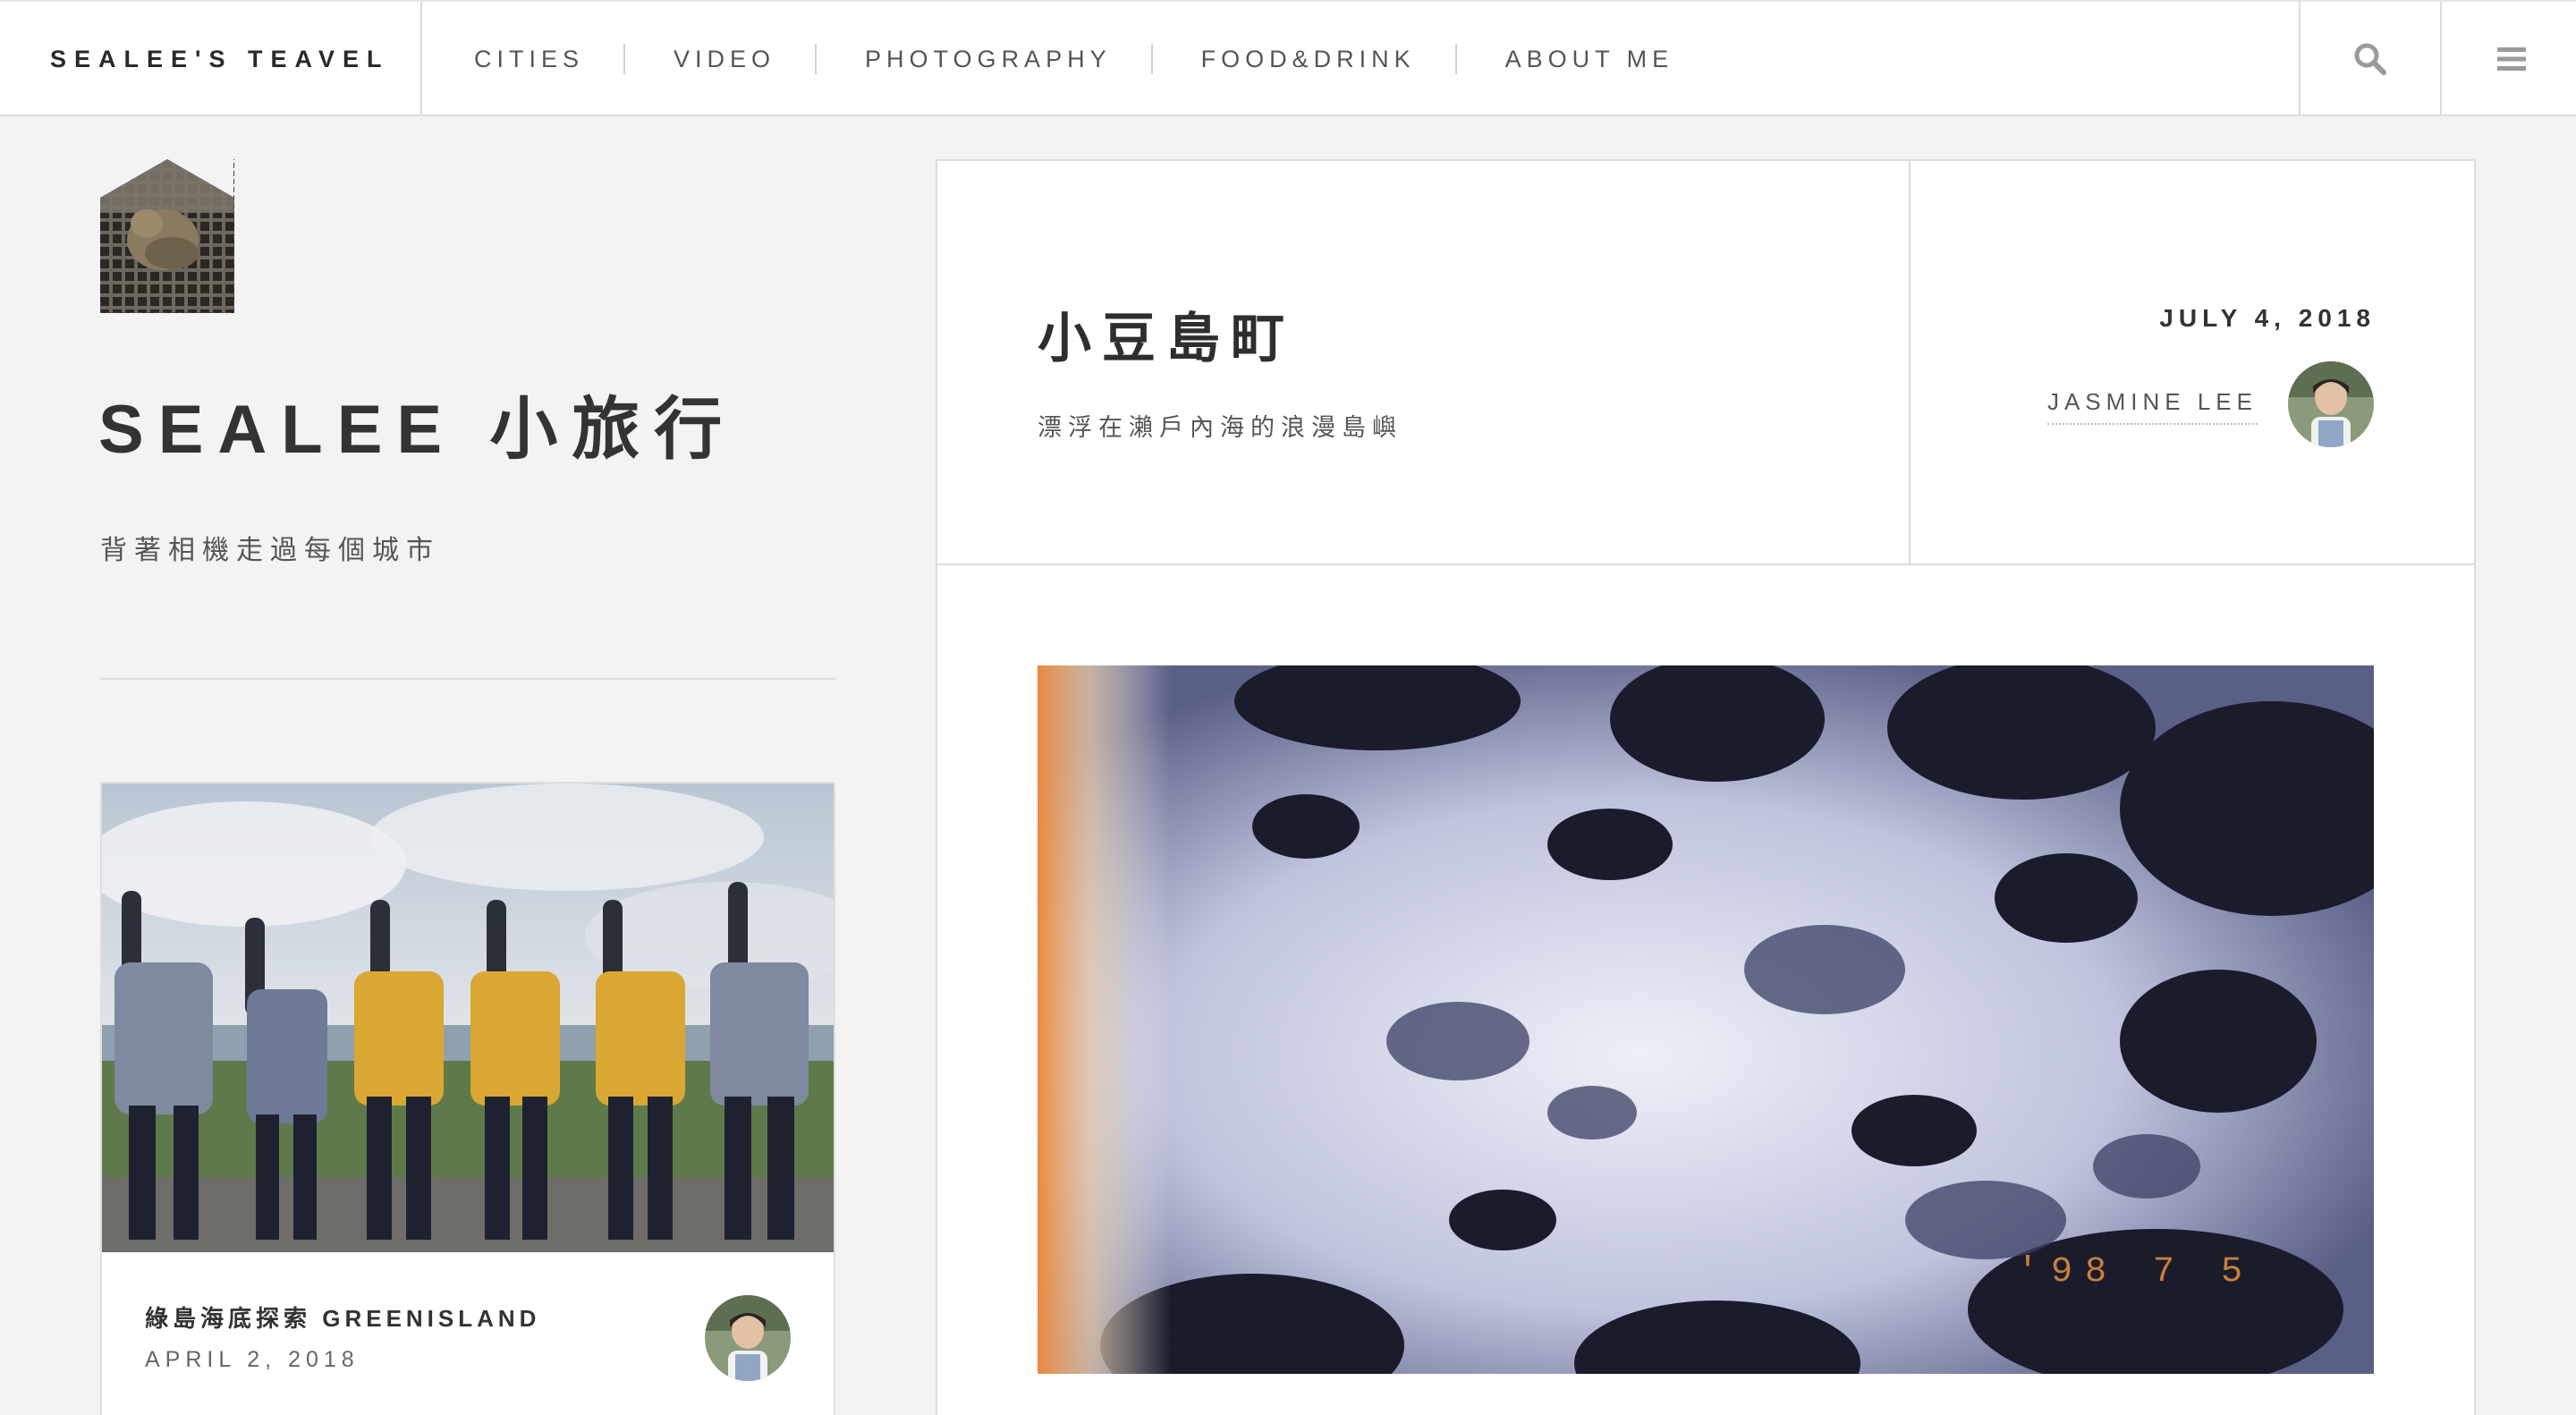 The image size is (2576, 1415). I want to click on hamburger-menu-icon, so click(2511, 59).